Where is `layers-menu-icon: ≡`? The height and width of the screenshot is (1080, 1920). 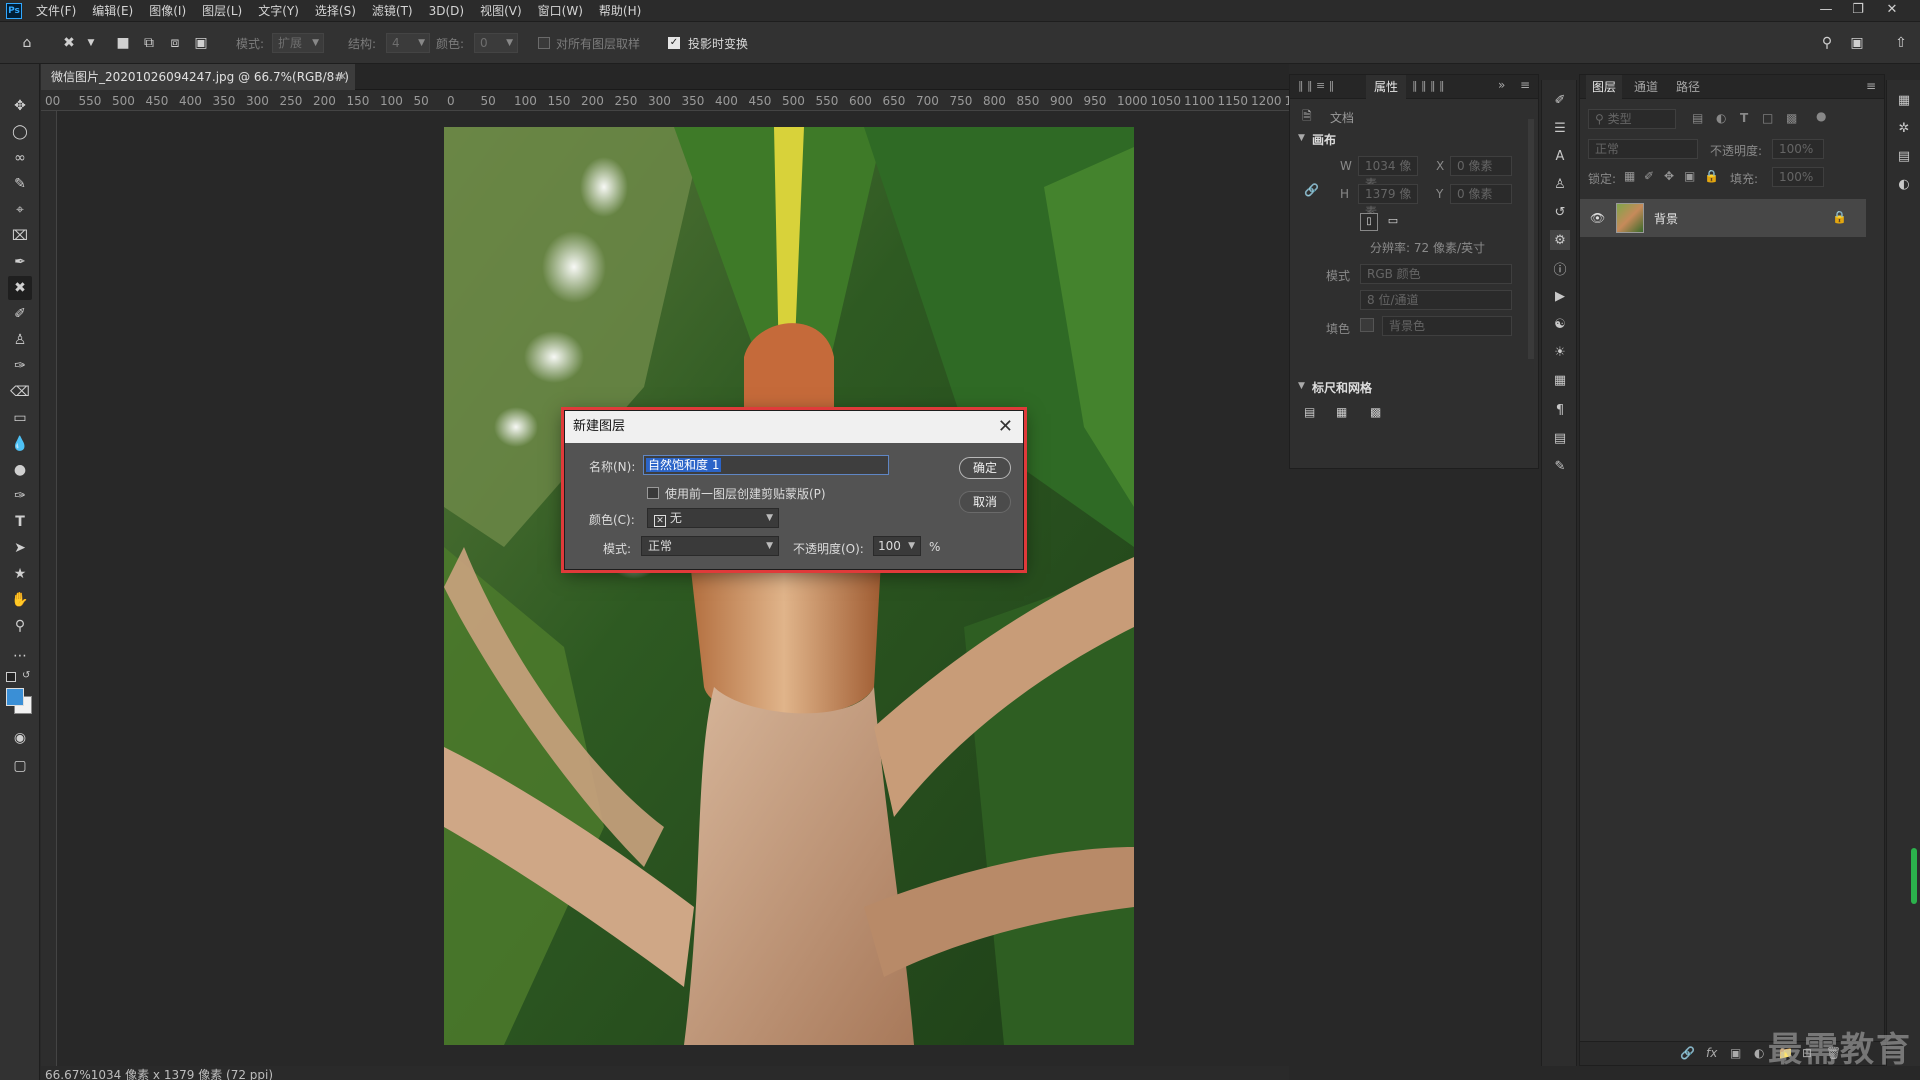 layers-menu-icon: ≡ is located at coordinates (1871, 86).